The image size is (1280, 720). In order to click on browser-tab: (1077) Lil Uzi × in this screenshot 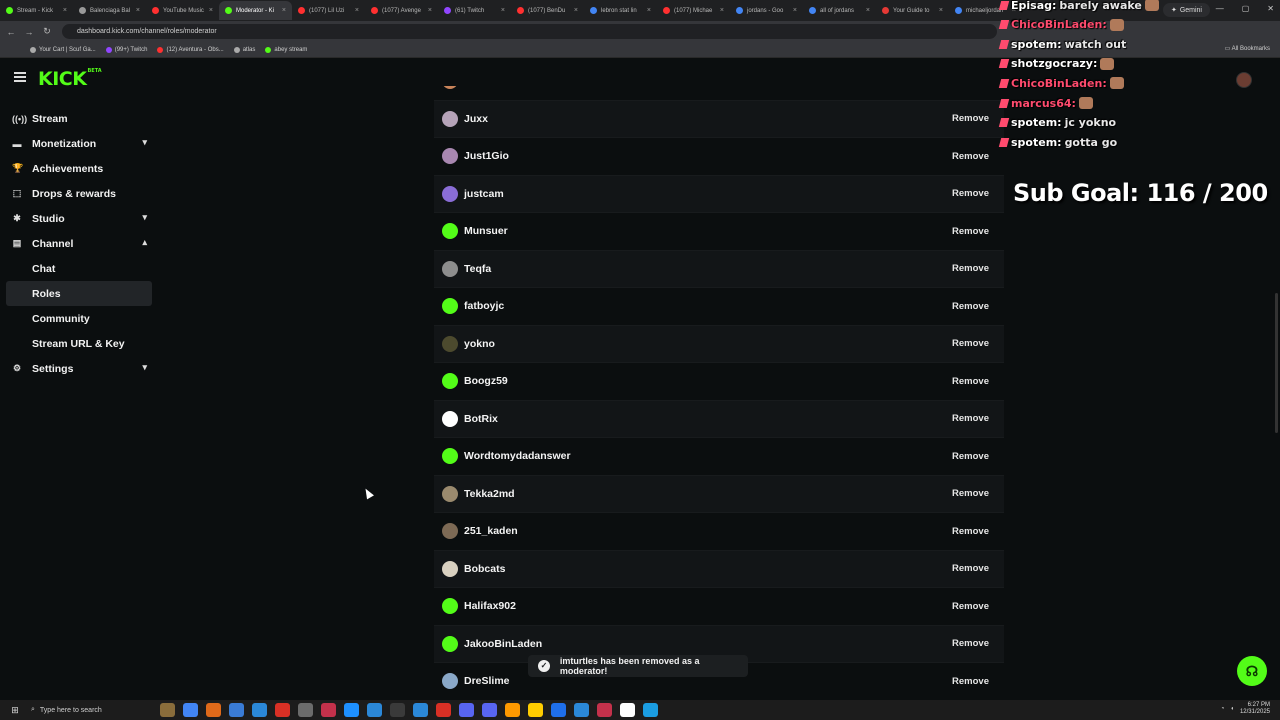, I will do `click(328, 10)`.